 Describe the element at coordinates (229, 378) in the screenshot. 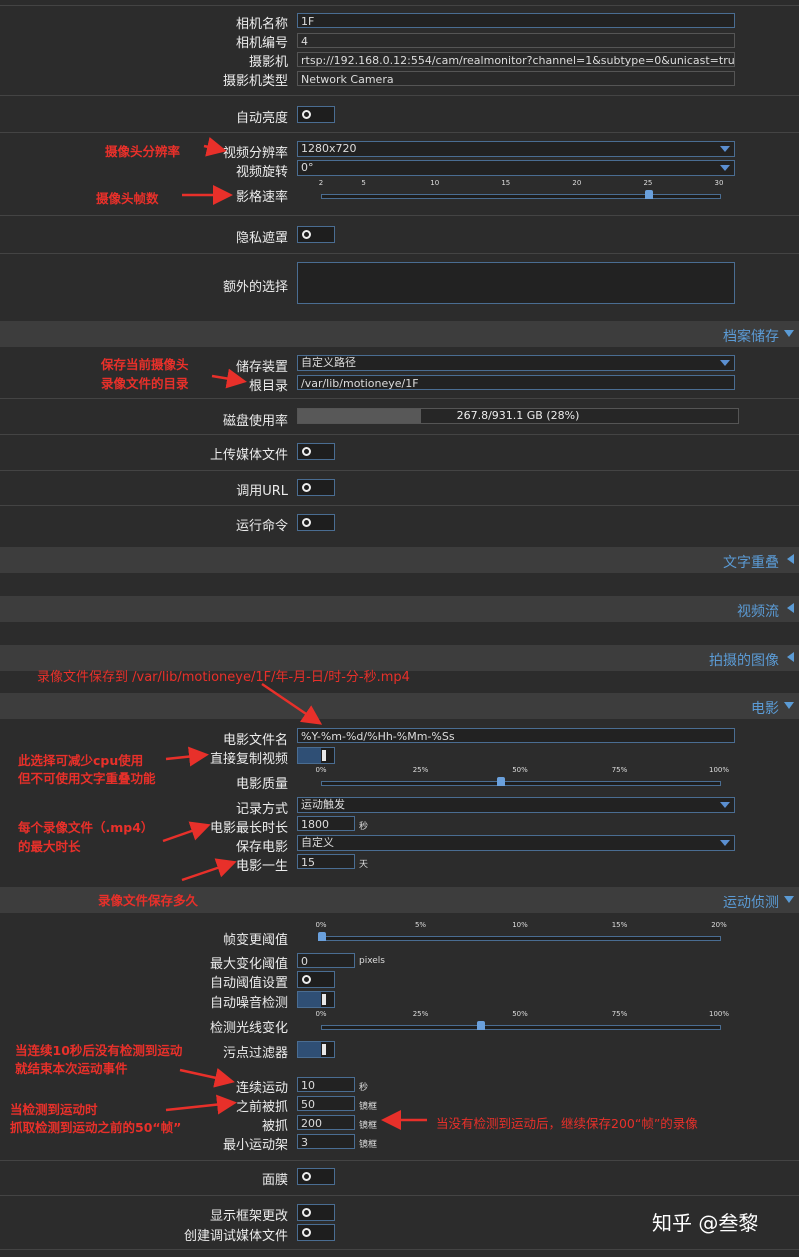

I see `arrow-root-directory` at that location.